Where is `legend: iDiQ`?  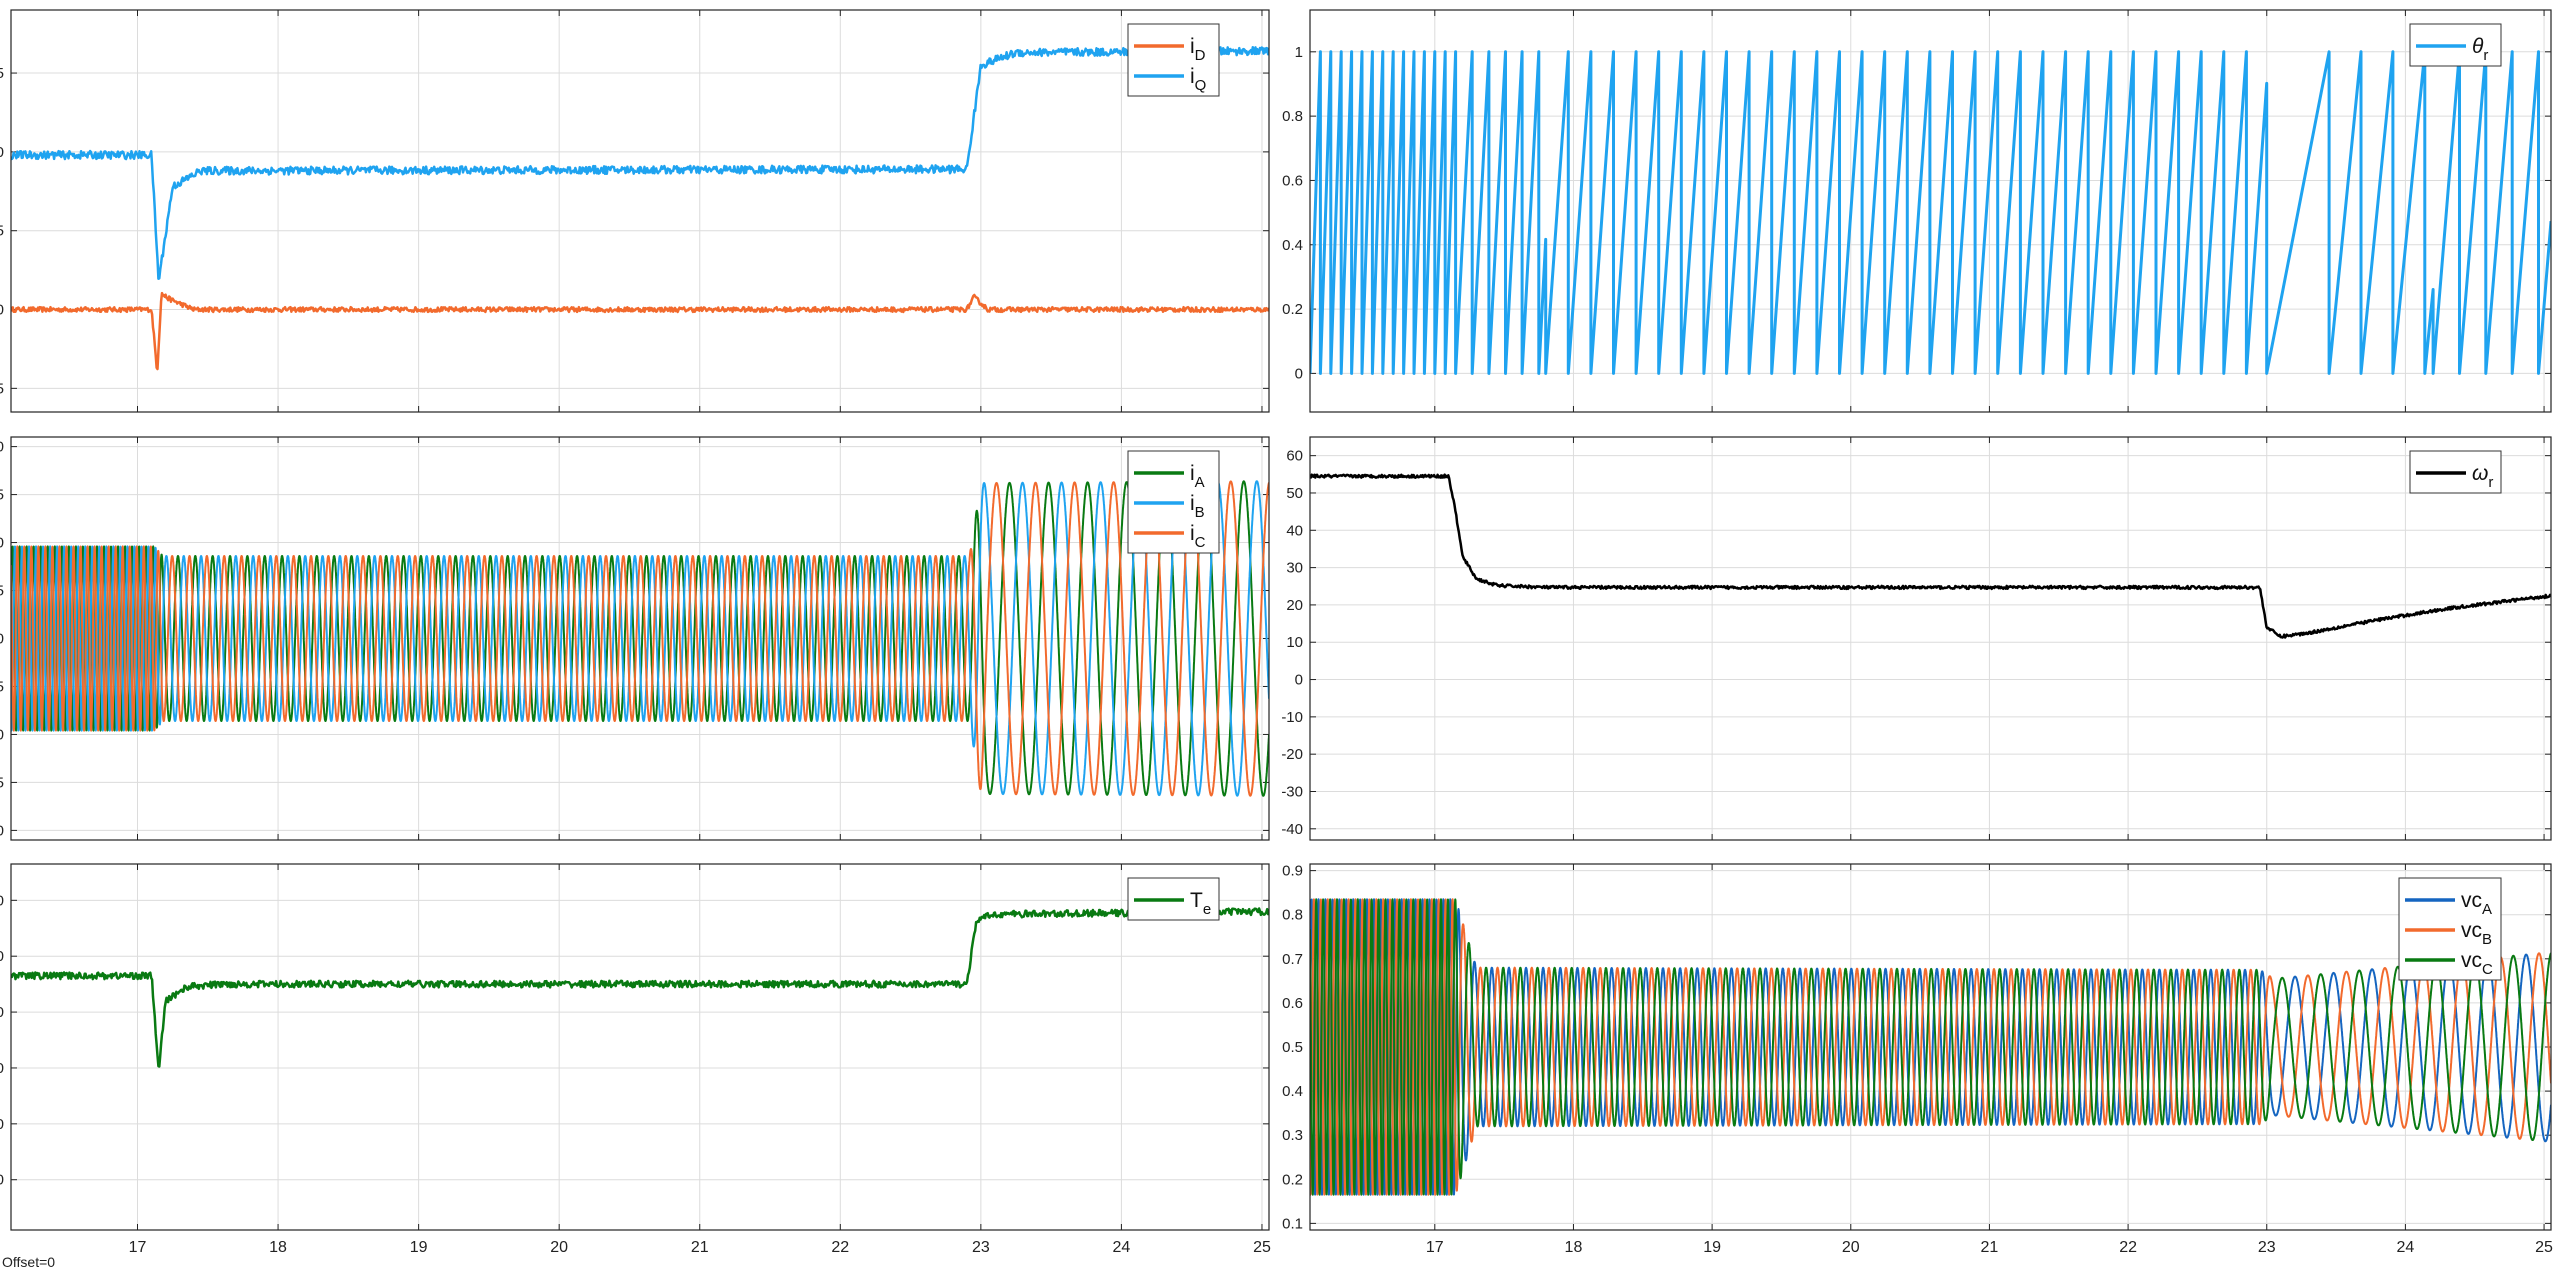 legend: iDiQ is located at coordinates (1173, 60).